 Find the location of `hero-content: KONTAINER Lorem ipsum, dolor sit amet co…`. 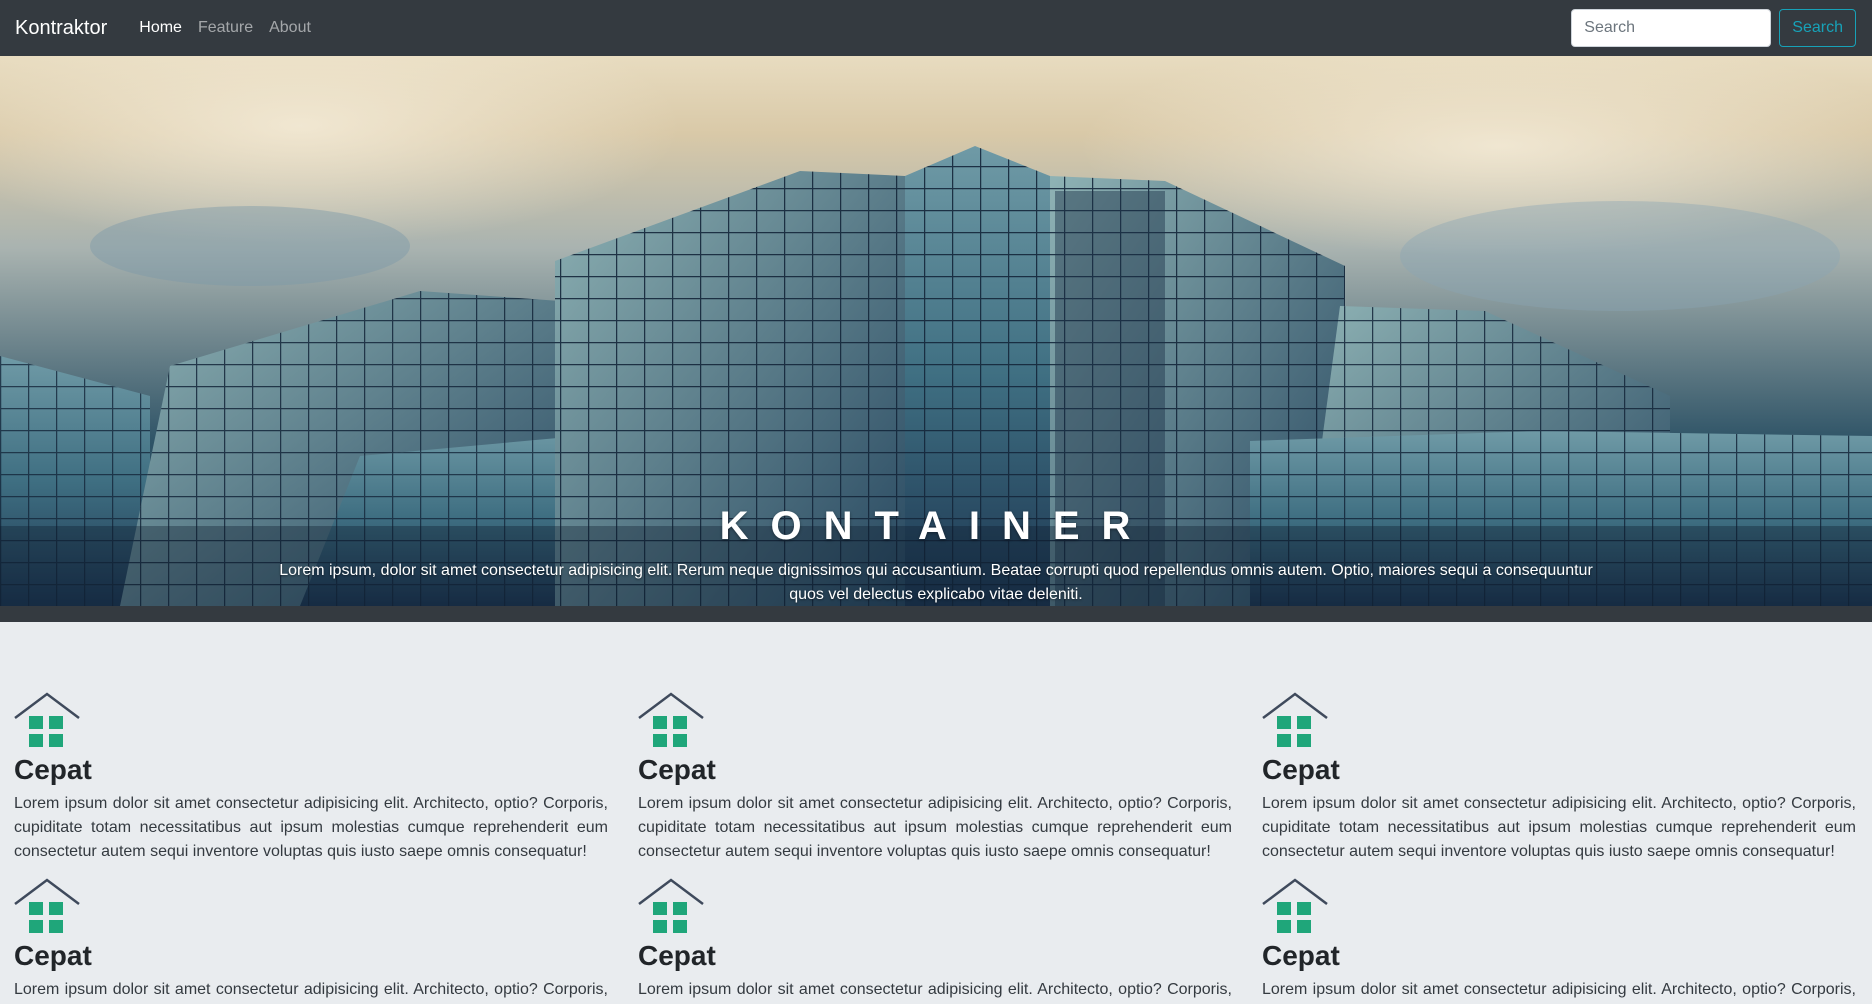

hero-content: KONTAINER Lorem ipsum, dolor sit amet co… is located at coordinates (936, 555).